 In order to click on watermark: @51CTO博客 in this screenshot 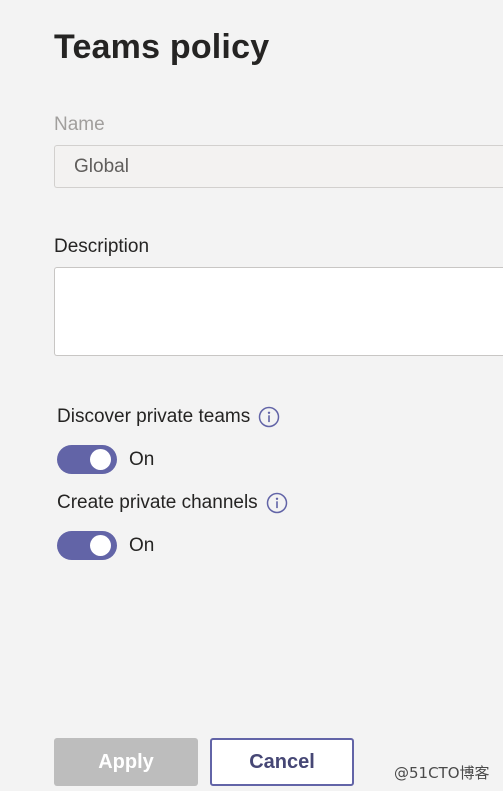, I will do `click(442, 773)`.